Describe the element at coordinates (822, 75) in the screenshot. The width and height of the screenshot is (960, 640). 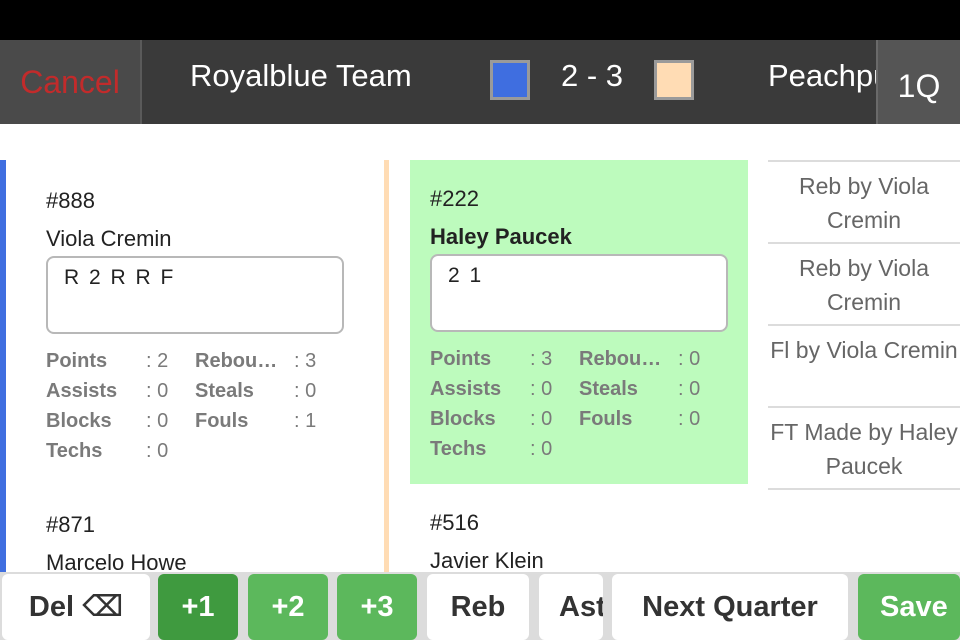
I see `away-team-name: Peachpuff Team` at that location.